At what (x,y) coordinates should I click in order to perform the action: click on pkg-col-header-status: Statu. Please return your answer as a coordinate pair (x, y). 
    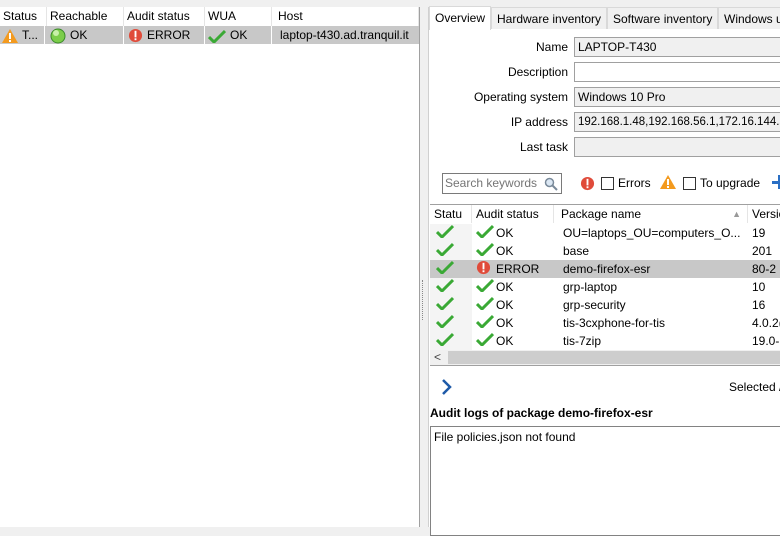
    Looking at the image, I should click on (451, 214).